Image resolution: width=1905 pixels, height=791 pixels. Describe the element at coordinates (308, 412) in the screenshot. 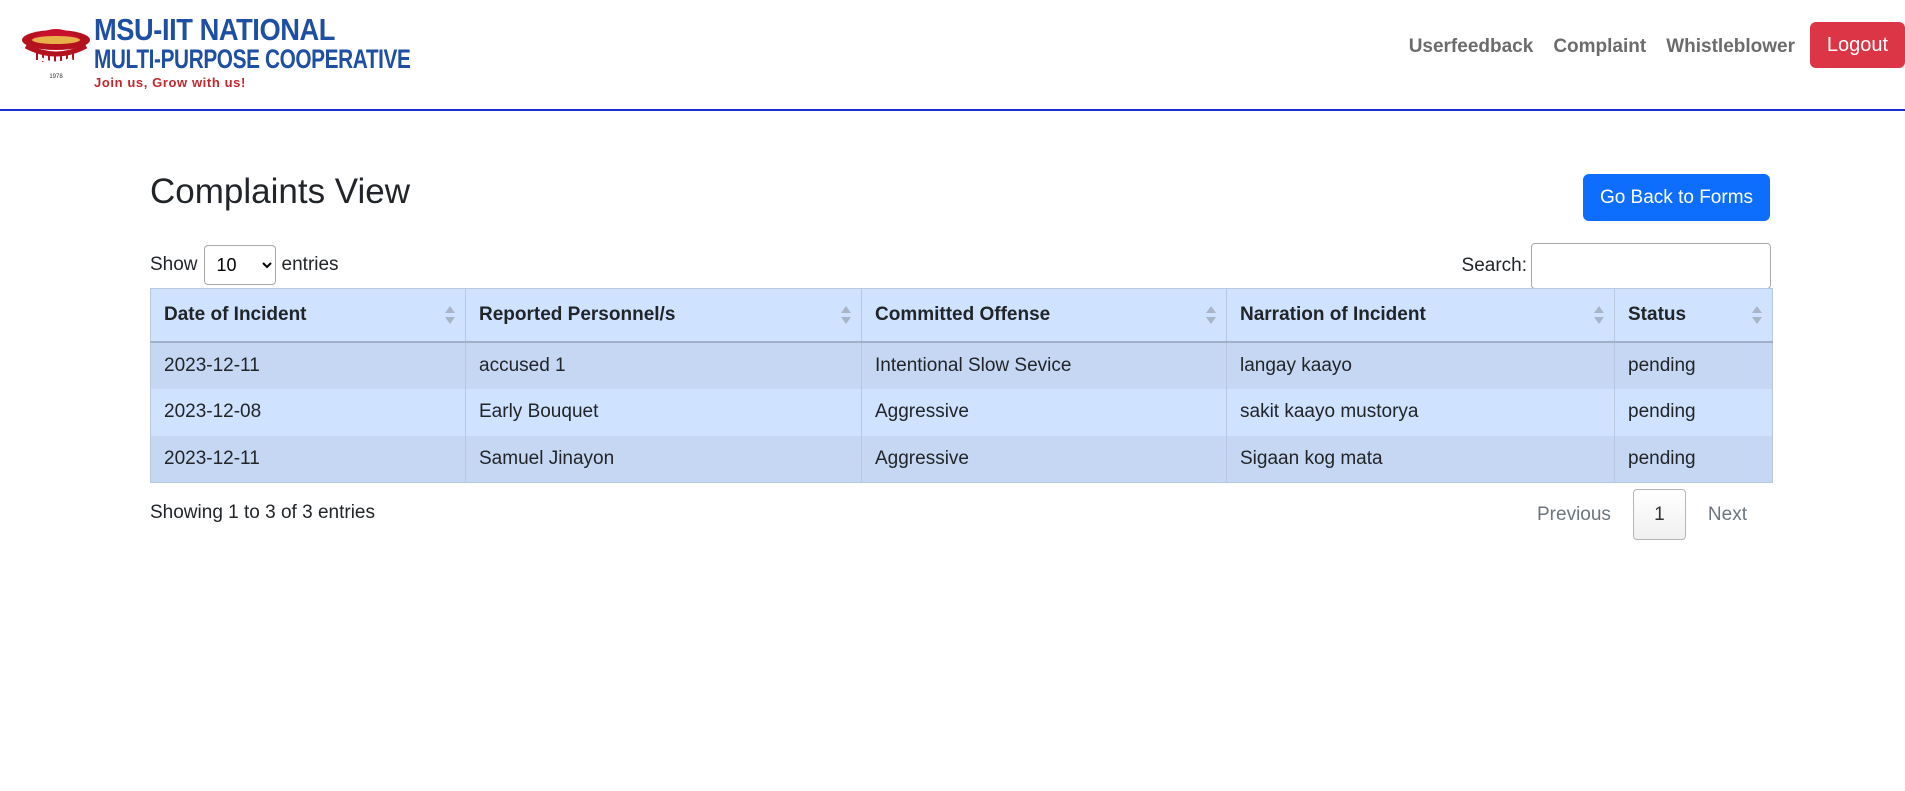

I see `cell-date: 2023-12-08` at that location.